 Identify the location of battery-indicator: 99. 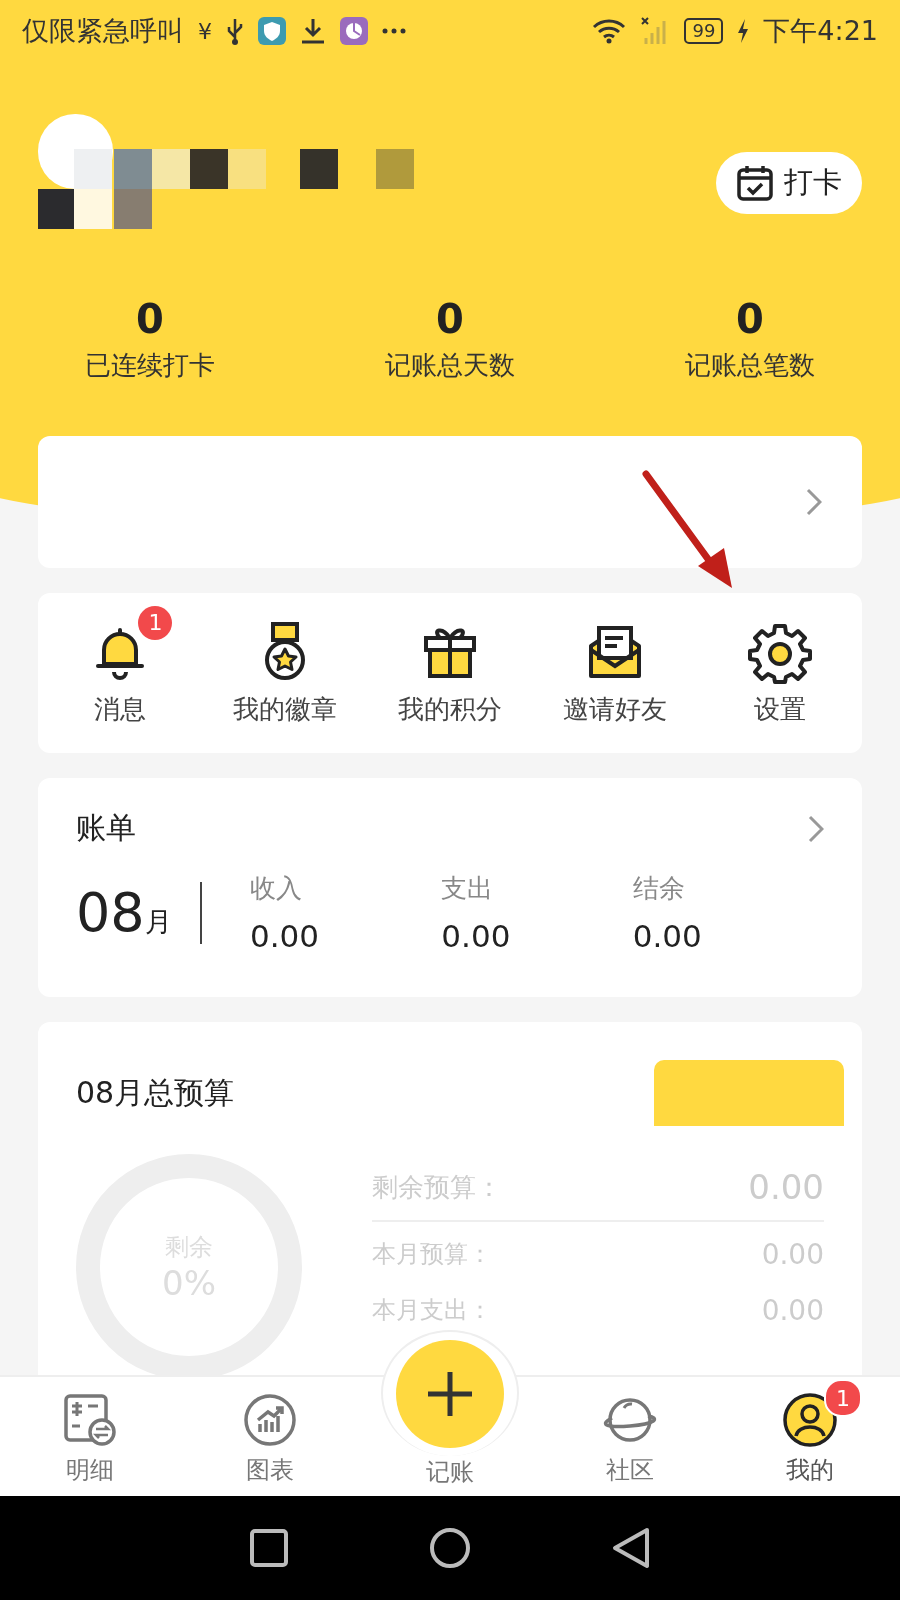
(704, 31).